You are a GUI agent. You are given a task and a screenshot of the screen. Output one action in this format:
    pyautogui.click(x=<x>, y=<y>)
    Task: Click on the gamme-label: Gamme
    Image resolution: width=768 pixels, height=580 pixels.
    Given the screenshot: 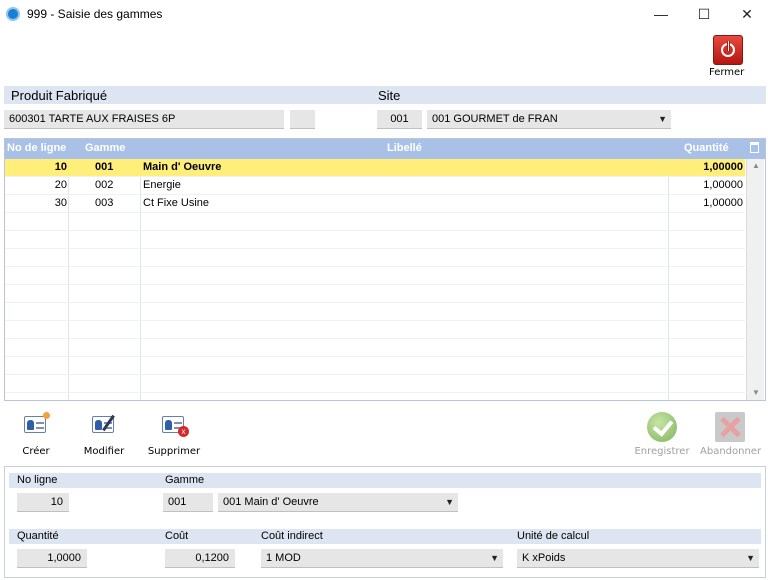 What is the action you would take?
    pyautogui.click(x=185, y=480)
    